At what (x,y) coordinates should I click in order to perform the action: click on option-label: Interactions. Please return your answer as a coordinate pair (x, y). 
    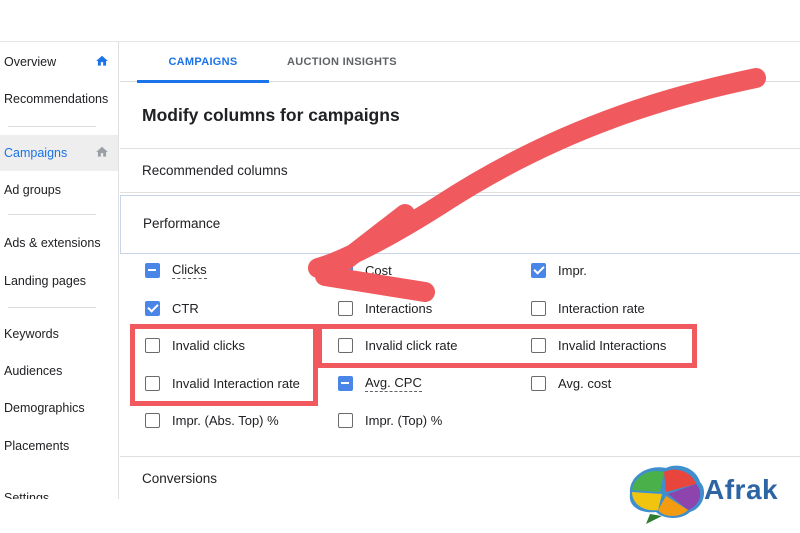
    Looking at the image, I should click on (399, 308).